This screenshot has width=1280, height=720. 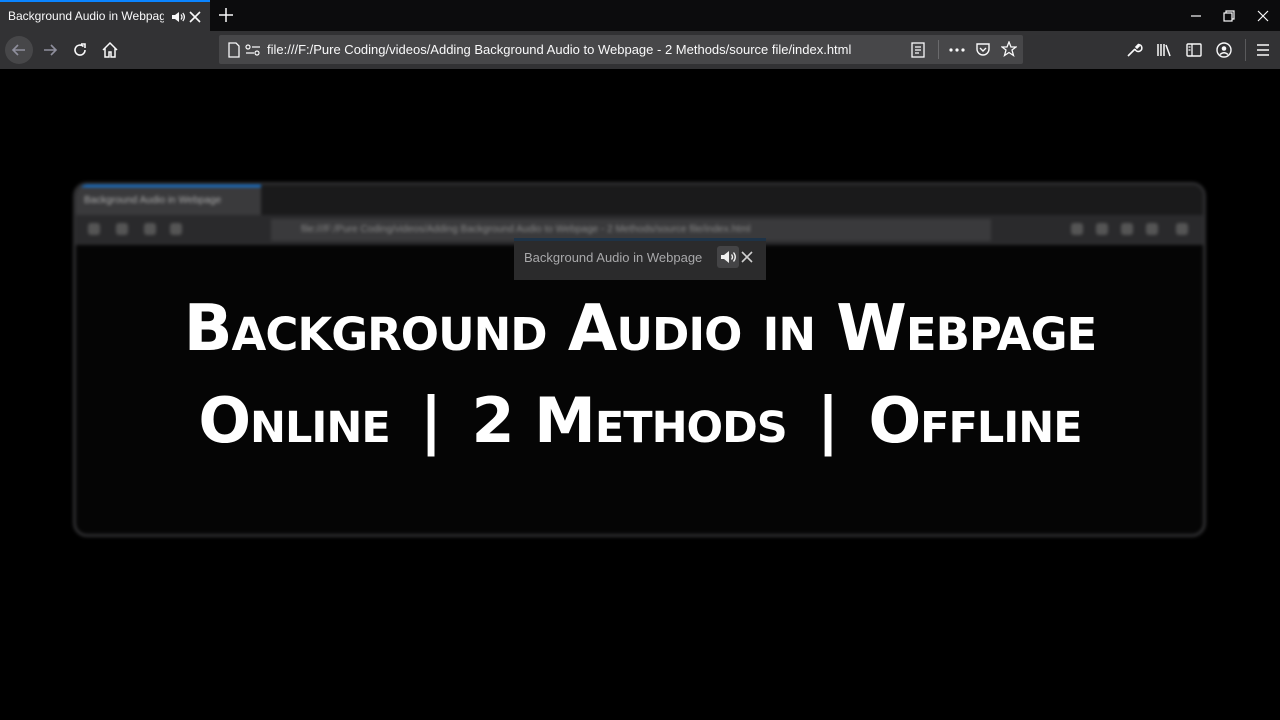 I want to click on blurred-menu-icon, so click(x=1182, y=229).